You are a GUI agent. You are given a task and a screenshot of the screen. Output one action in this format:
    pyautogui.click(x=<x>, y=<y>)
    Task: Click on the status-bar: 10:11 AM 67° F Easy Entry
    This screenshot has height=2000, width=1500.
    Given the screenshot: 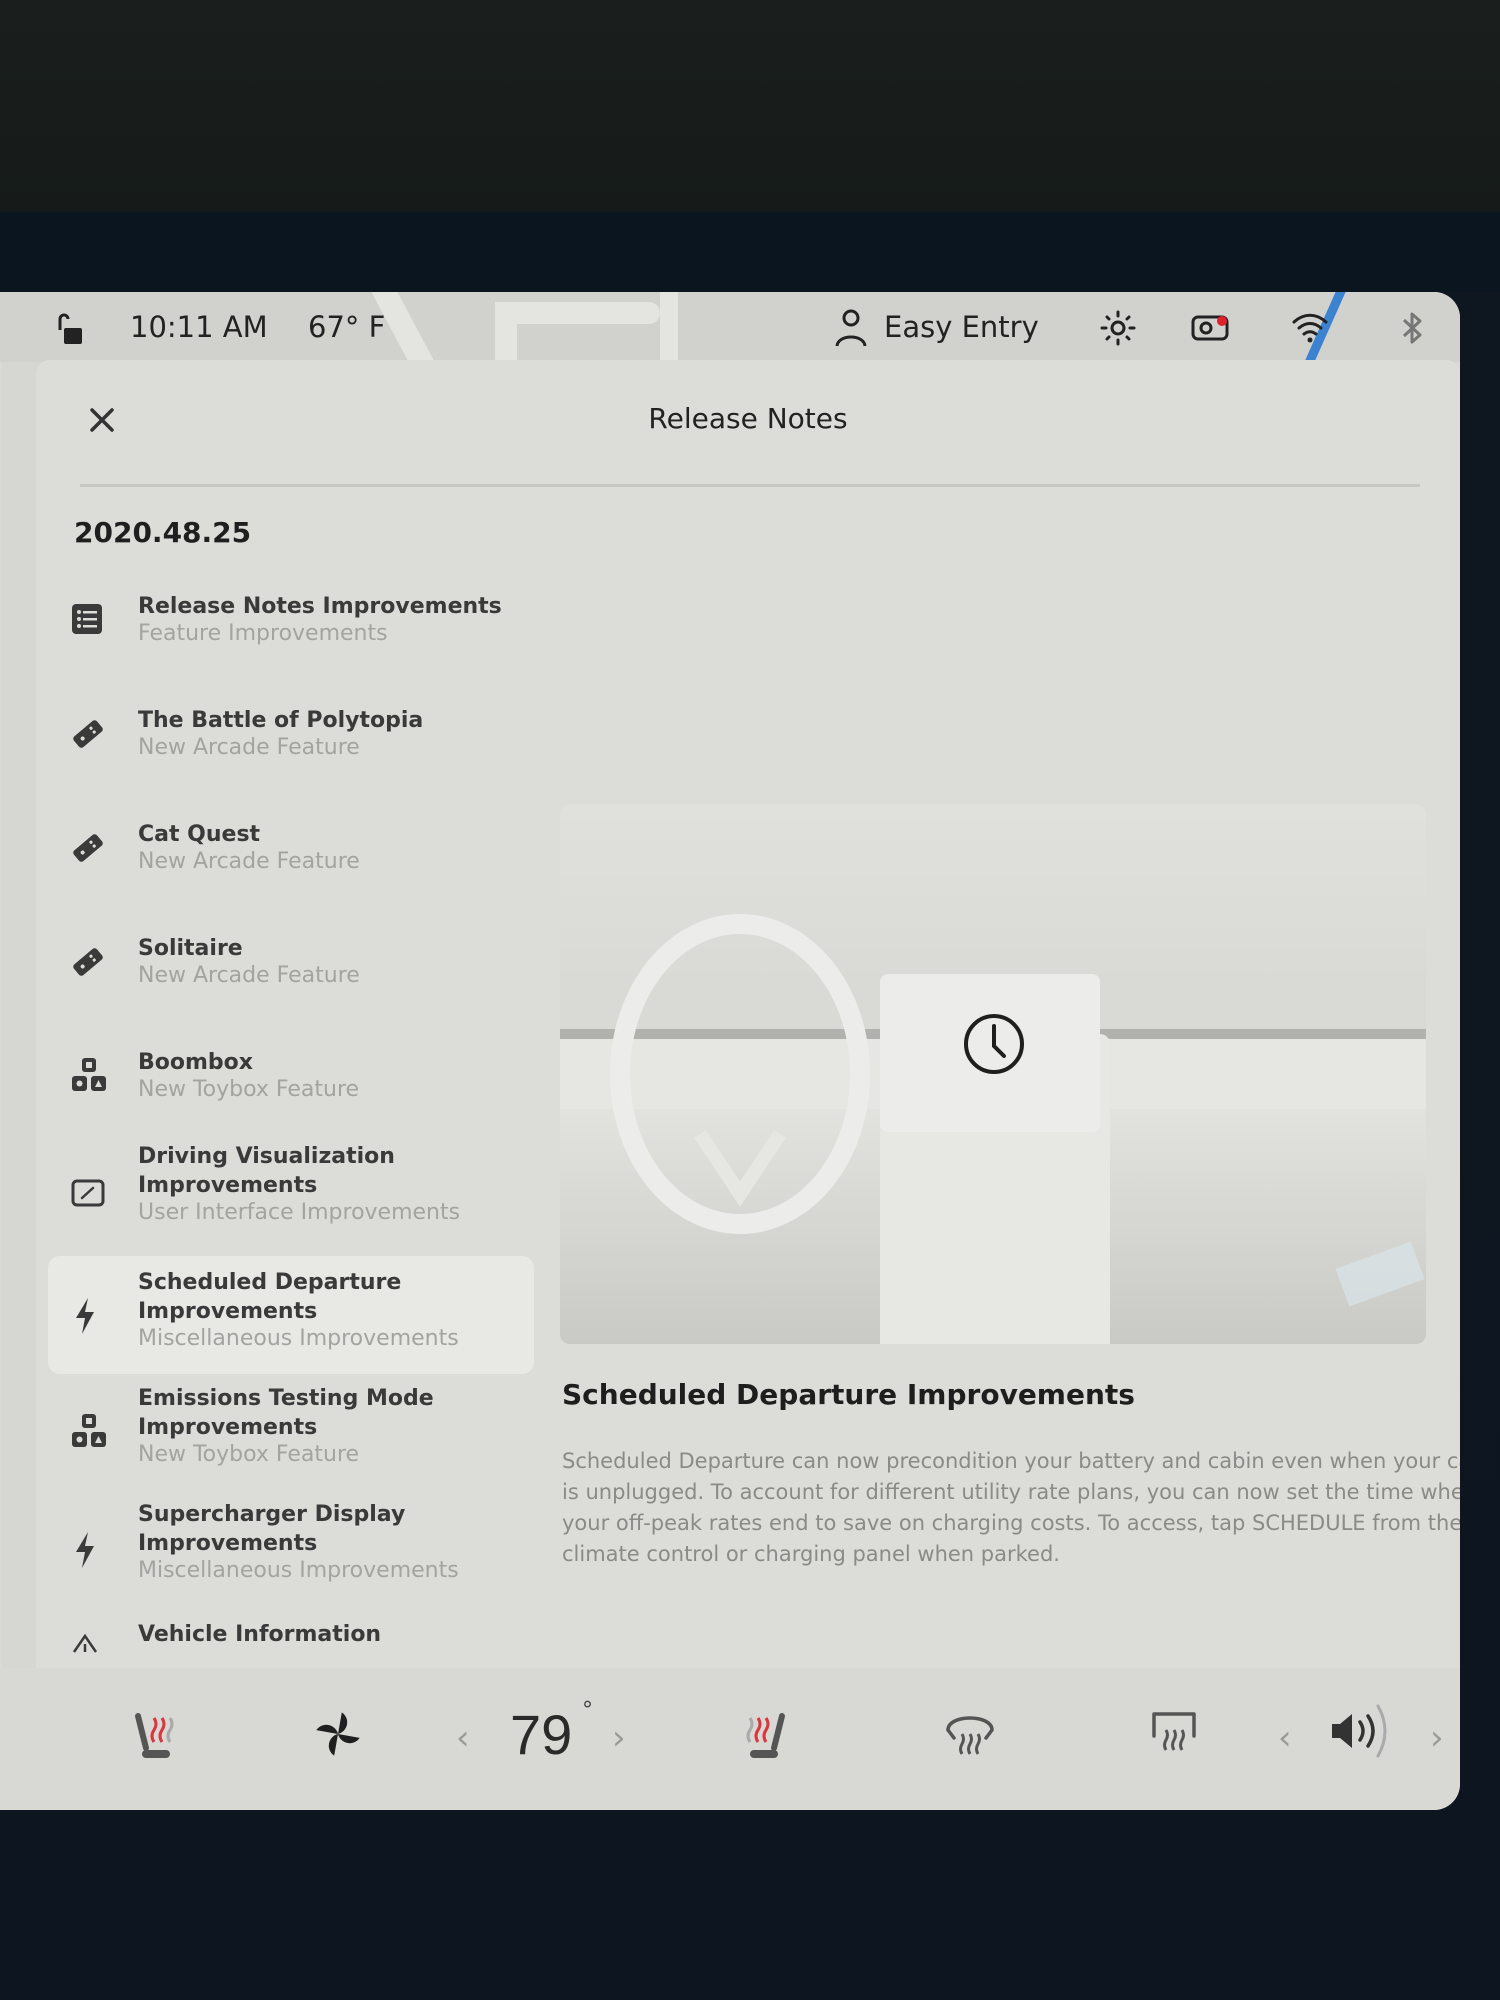 What is the action you would take?
    pyautogui.click(x=730, y=327)
    